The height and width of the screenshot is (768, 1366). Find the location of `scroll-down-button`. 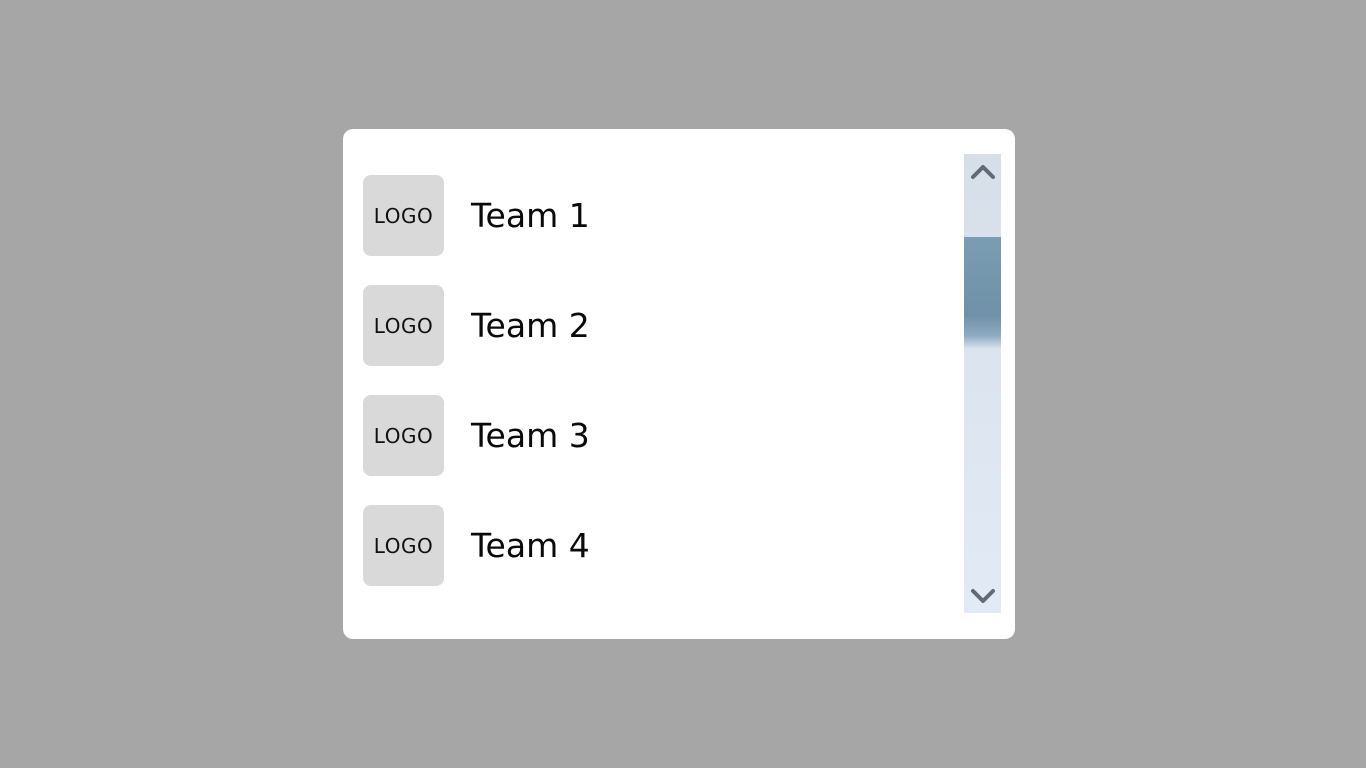

scroll-down-button is located at coordinates (982, 596).